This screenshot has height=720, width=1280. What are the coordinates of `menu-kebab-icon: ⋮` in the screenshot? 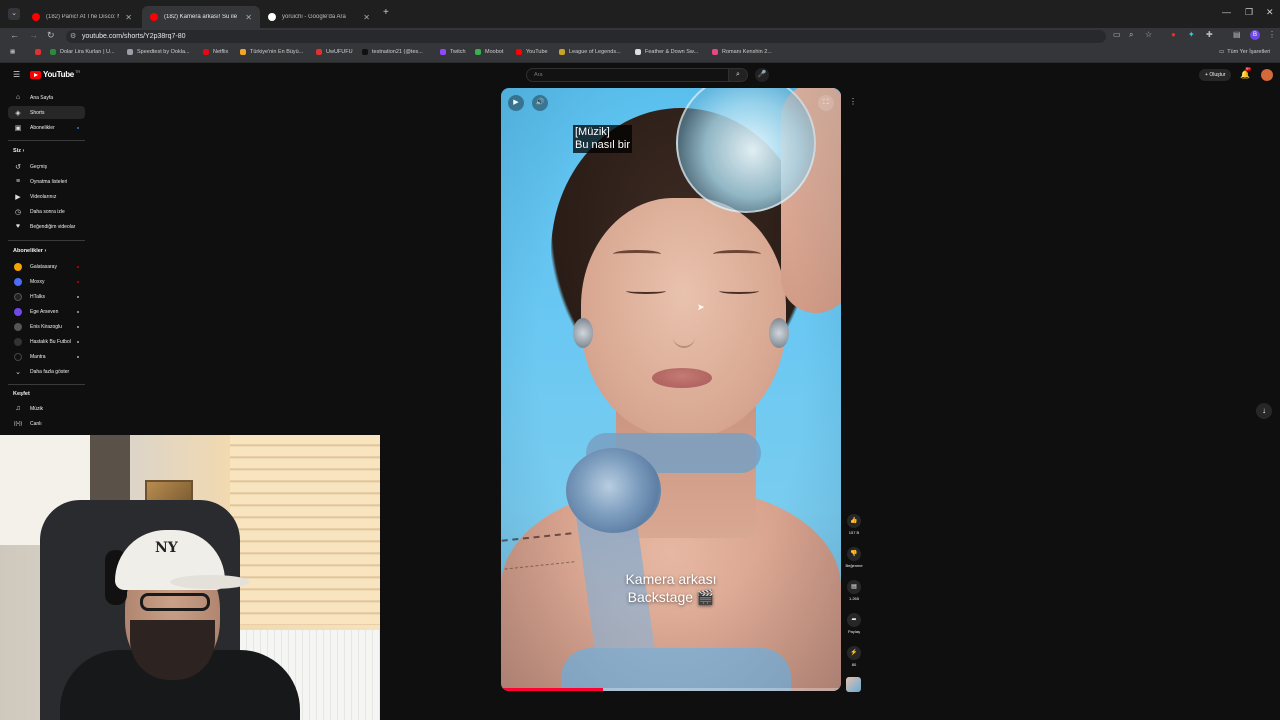 It's located at (1272, 34).